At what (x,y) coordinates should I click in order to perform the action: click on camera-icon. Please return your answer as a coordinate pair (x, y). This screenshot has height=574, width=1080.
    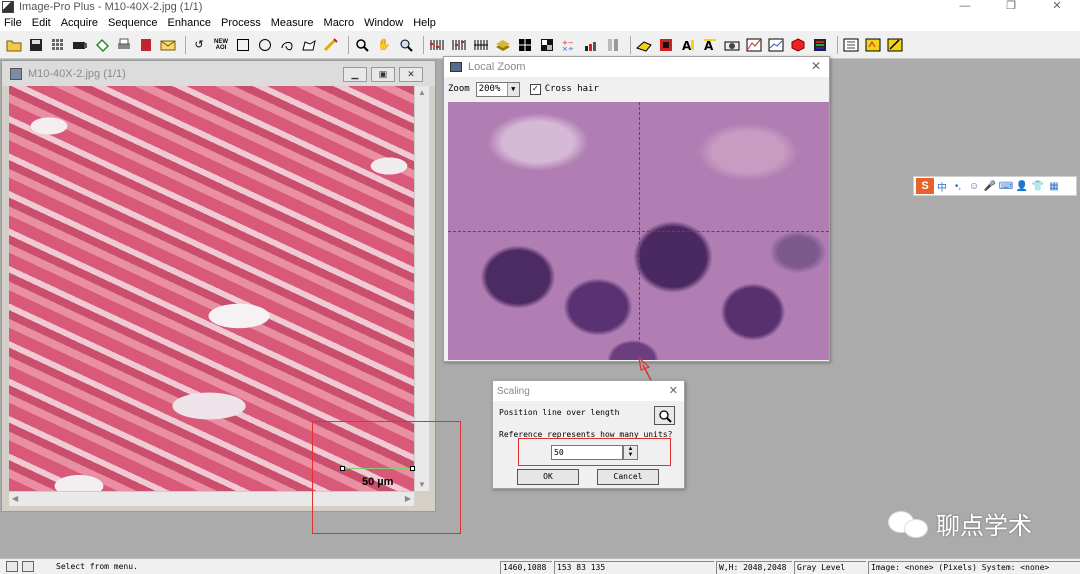
    Looking at the image, I should click on (80, 45).